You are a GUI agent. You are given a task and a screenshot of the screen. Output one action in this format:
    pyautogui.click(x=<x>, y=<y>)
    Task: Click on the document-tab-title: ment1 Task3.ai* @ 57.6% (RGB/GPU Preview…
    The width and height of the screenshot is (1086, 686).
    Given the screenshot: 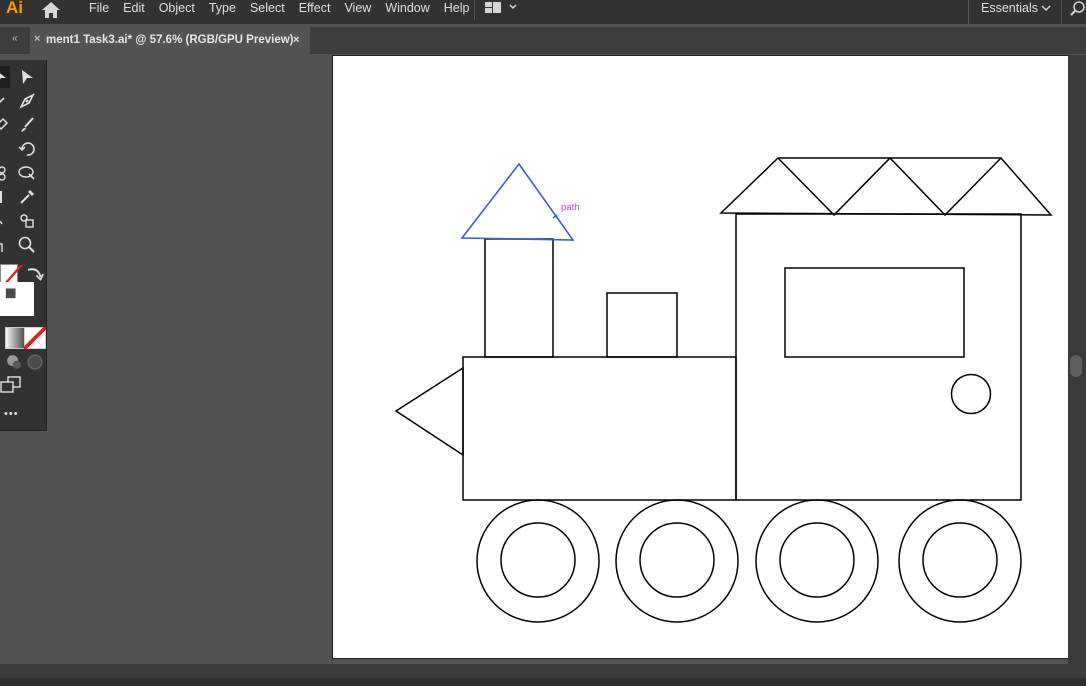 What is the action you would take?
    pyautogui.click(x=170, y=40)
    